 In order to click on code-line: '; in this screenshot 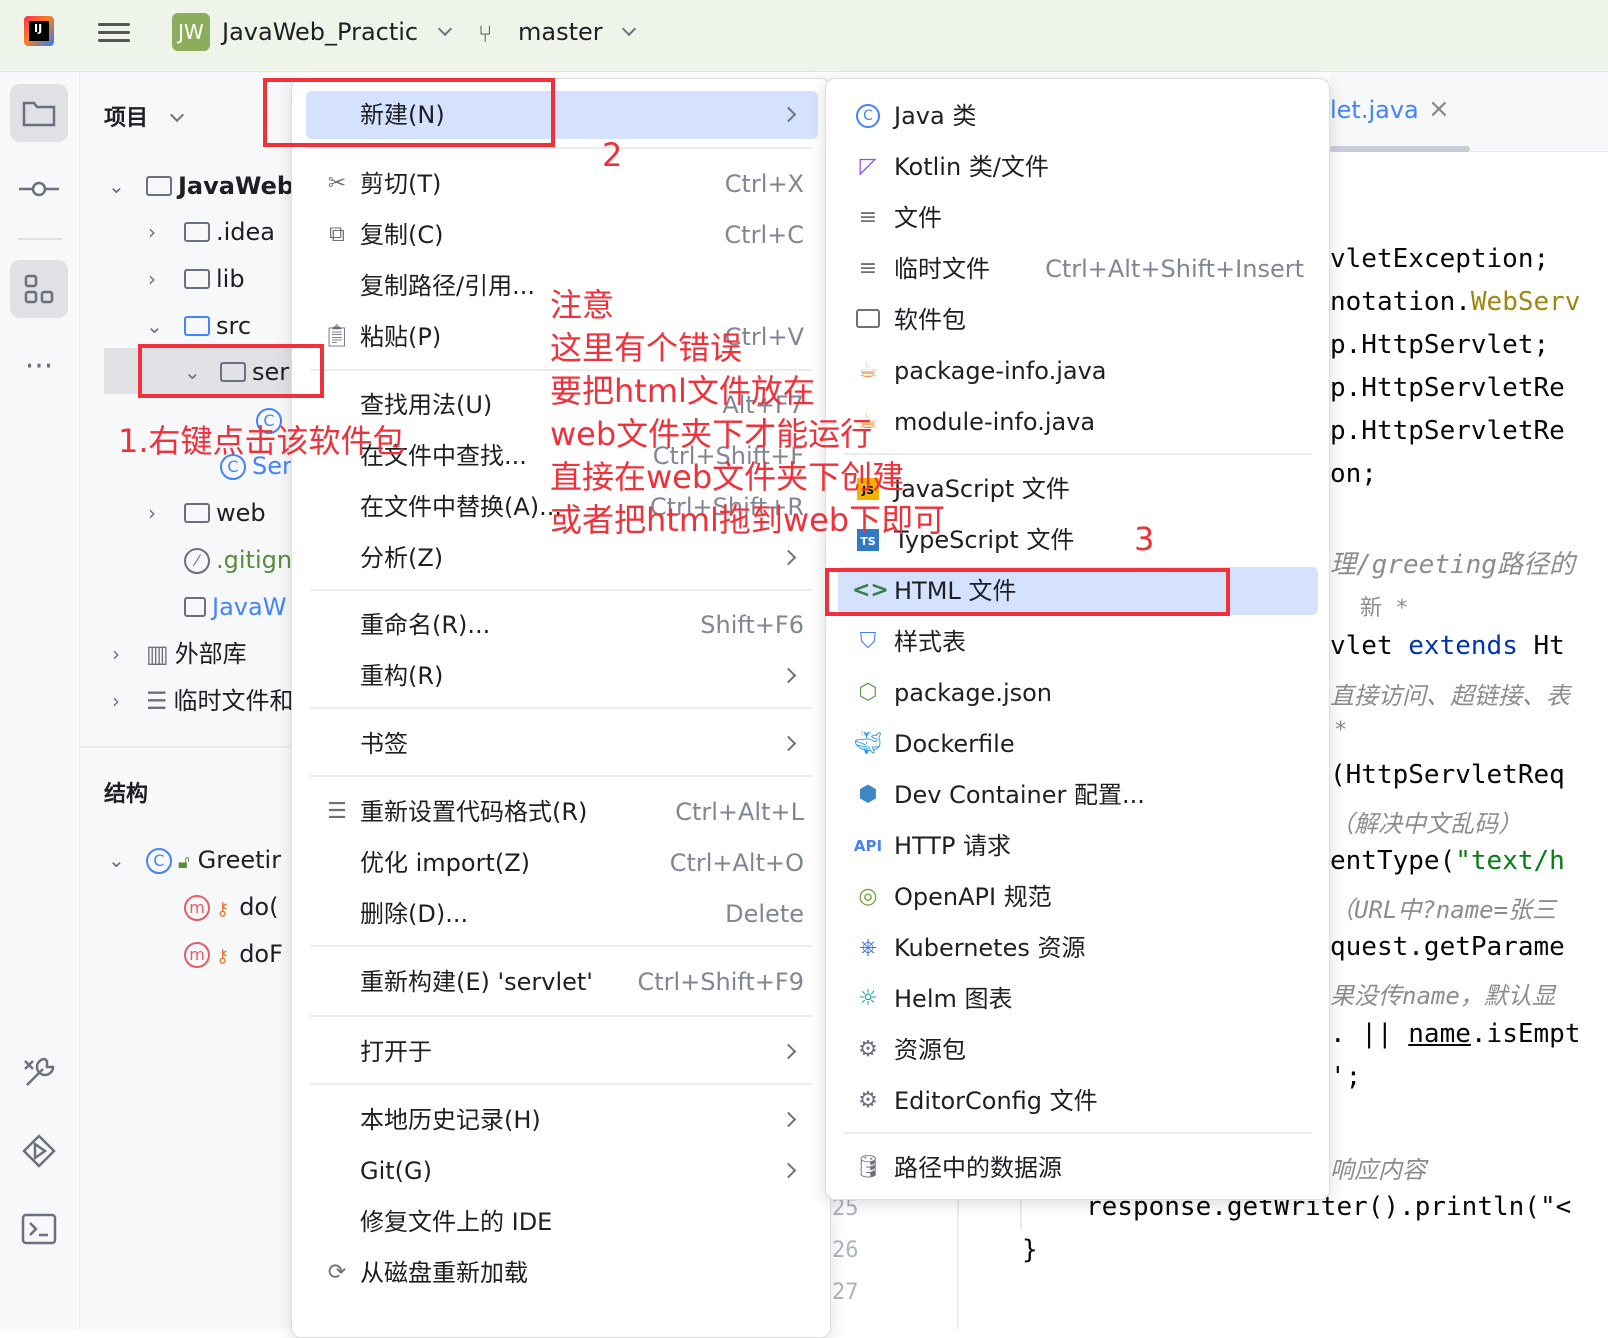, I will do `click(1346, 1077)`.